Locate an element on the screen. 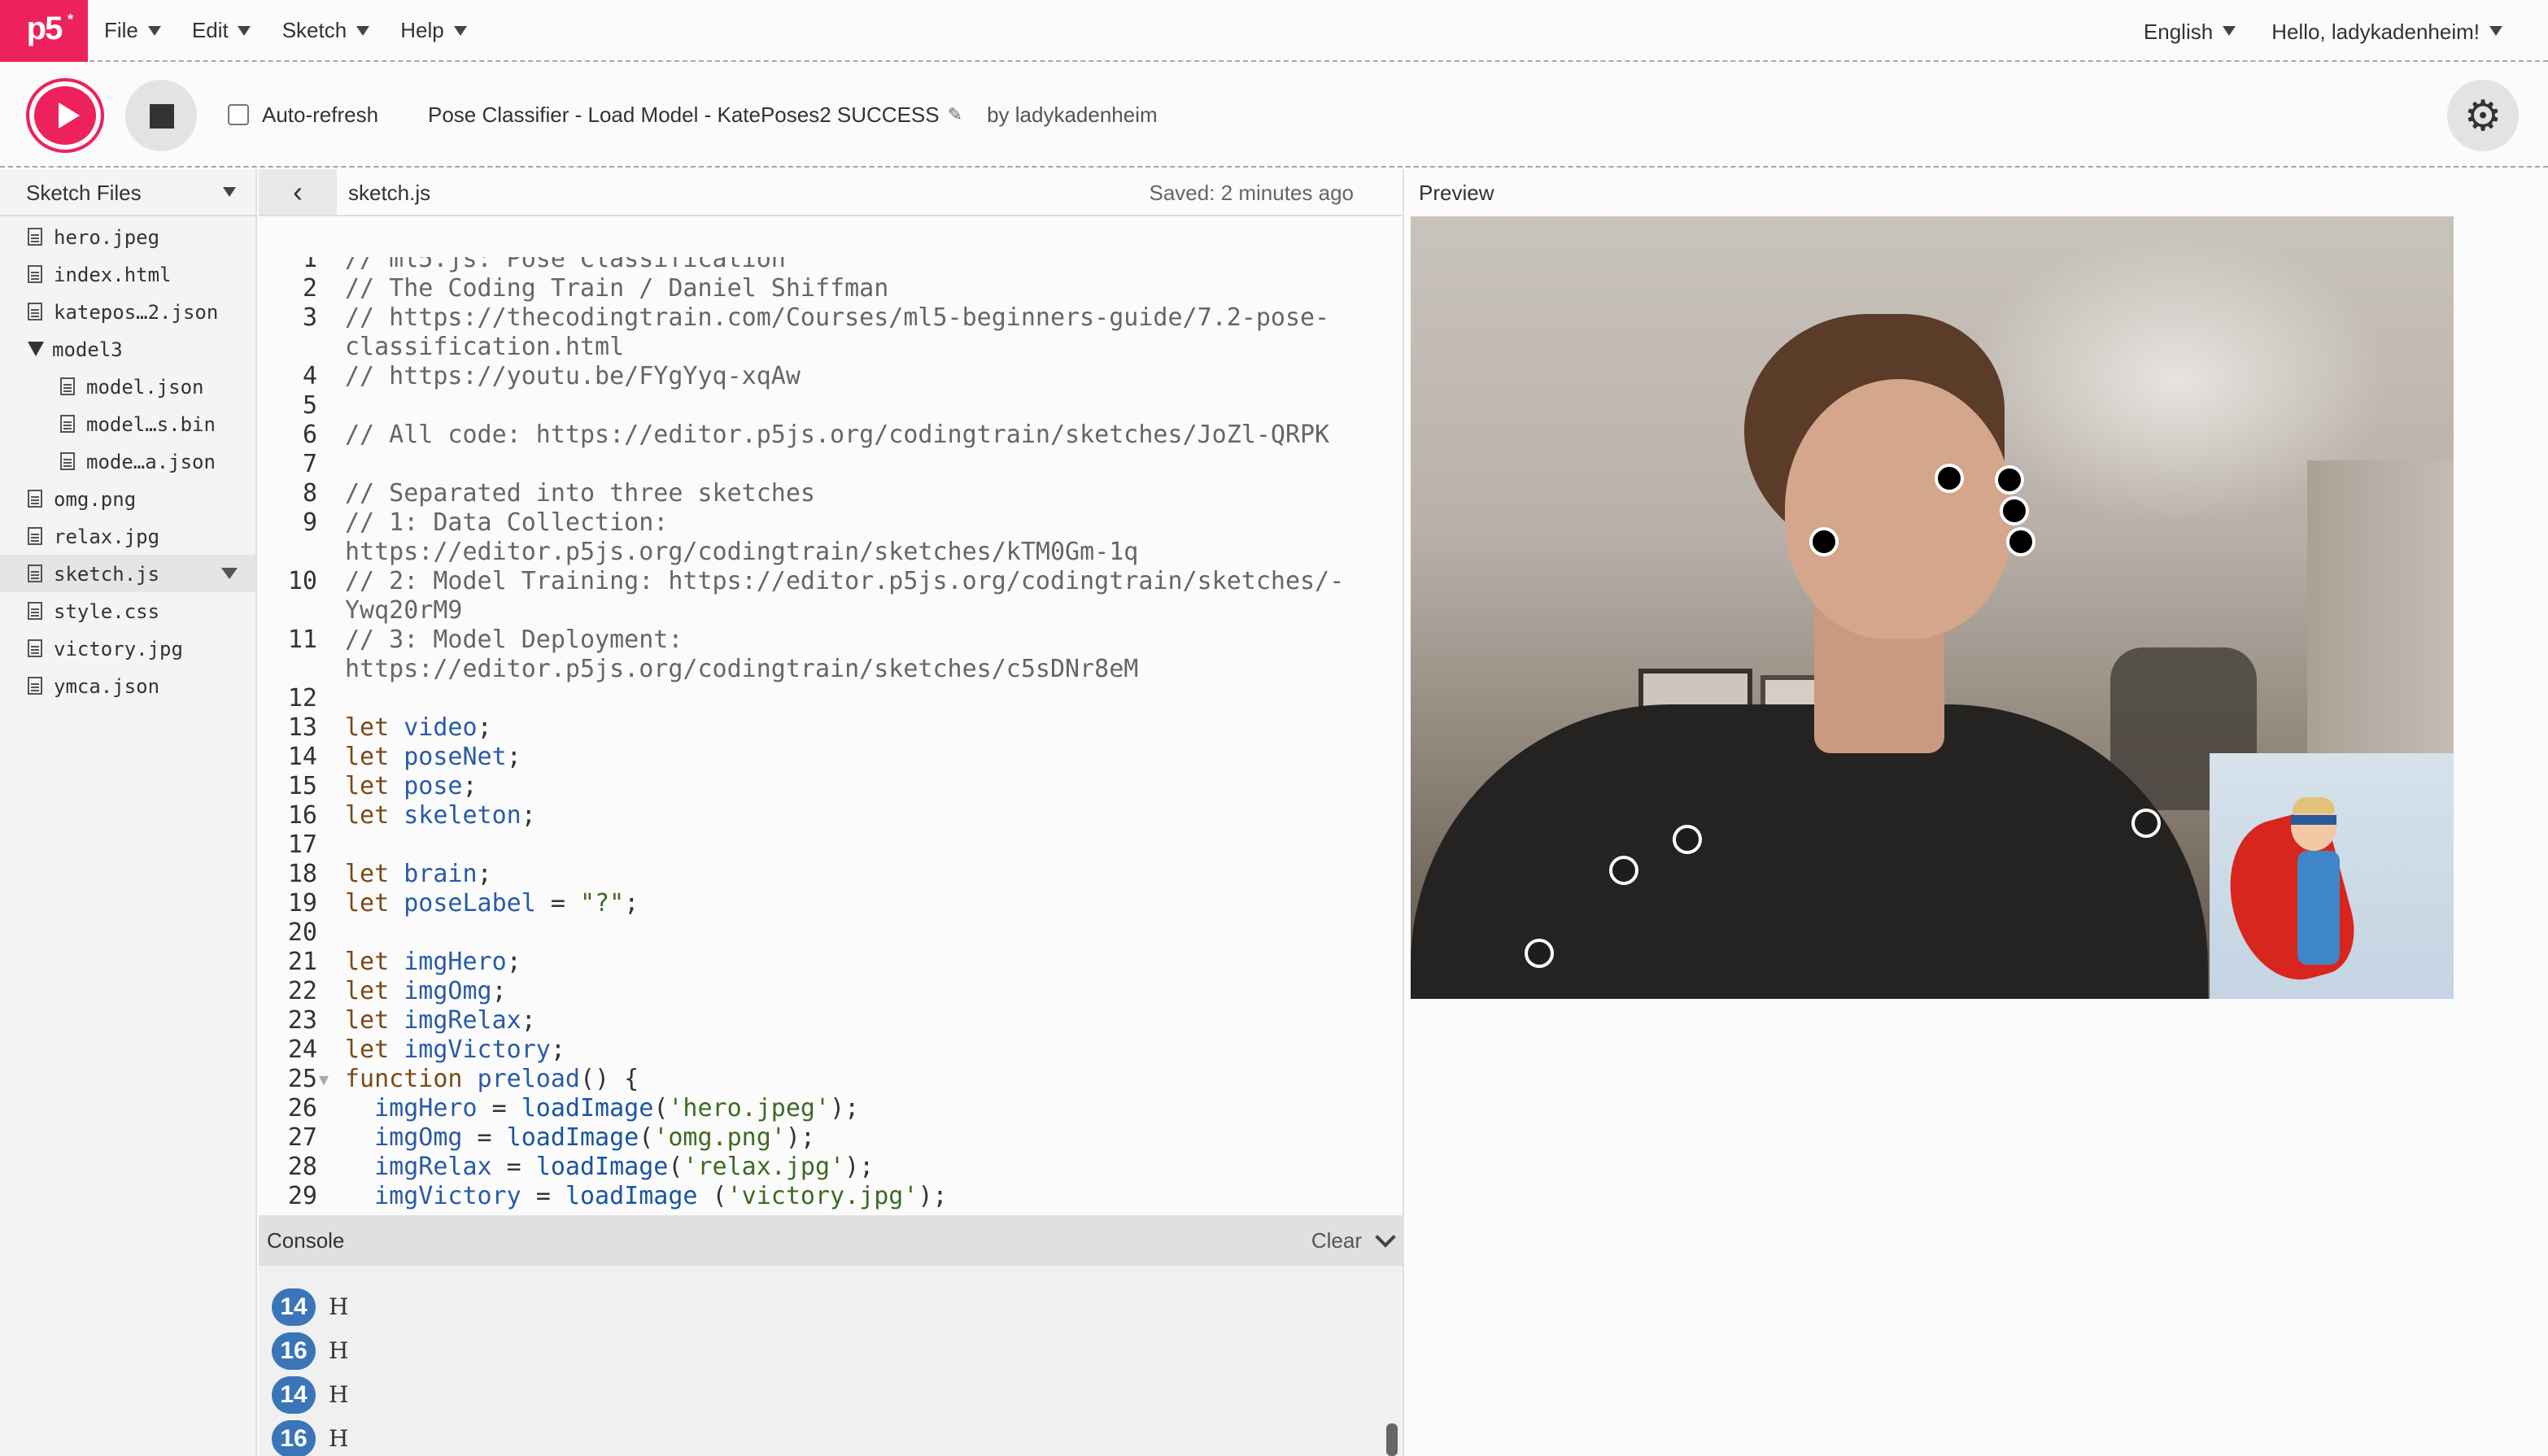 This screenshot has height=1456, width=2548. code-token: imgOmg is located at coordinates (448, 991).